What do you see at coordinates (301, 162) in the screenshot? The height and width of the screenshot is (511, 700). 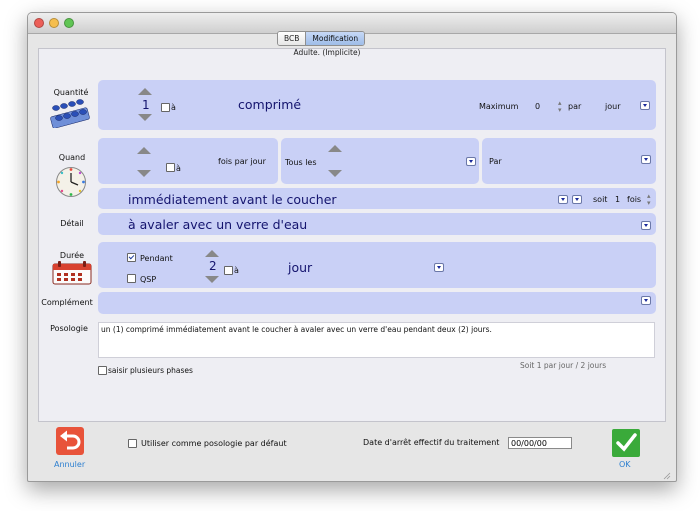 I see `tous-les-label: Tous les` at bounding box center [301, 162].